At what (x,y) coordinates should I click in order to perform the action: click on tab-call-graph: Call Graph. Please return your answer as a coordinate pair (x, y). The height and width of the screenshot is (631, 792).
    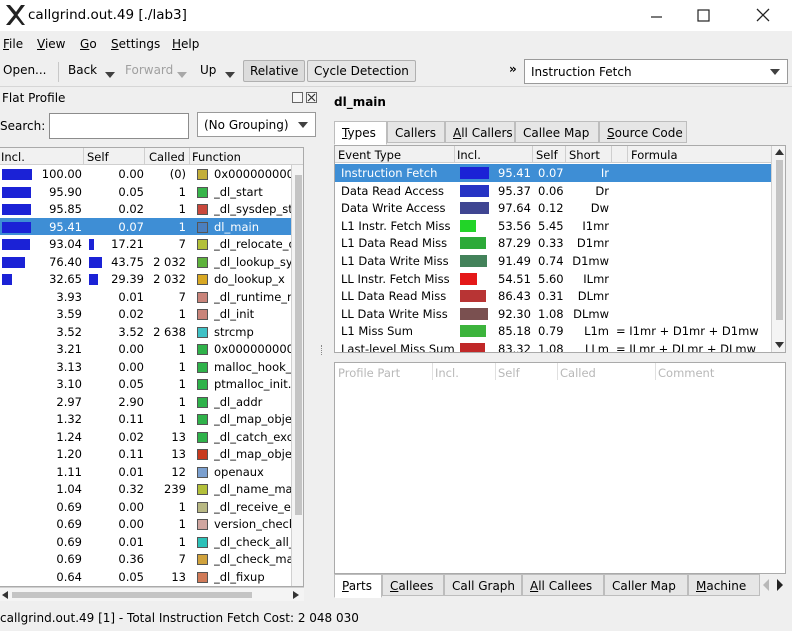
    Looking at the image, I should click on (483, 585).